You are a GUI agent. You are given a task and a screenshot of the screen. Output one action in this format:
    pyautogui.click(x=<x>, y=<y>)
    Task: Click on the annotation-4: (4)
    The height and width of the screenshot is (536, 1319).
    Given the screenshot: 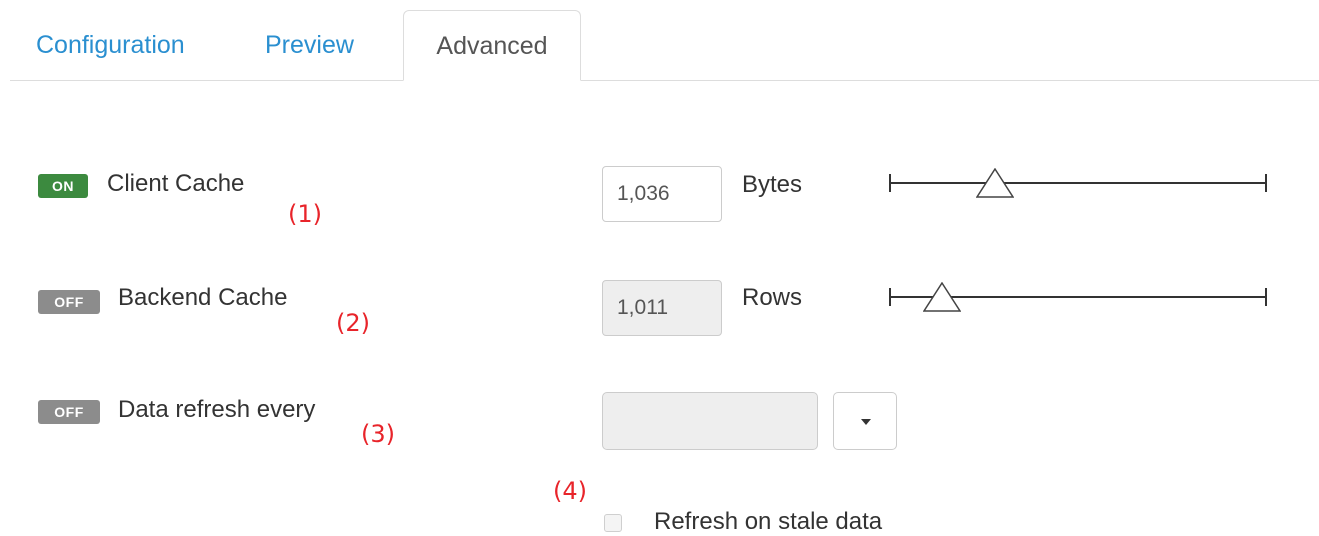 What is the action you would take?
    pyautogui.click(x=570, y=491)
    